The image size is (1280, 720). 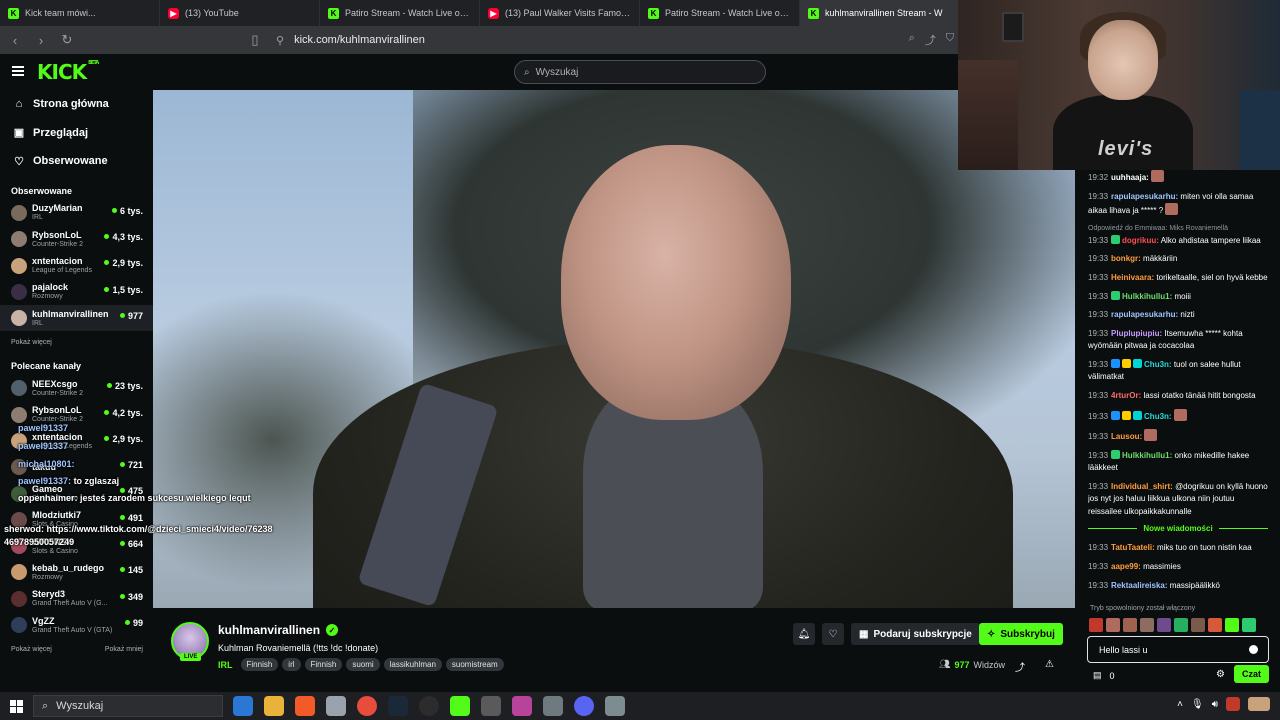 What do you see at coordinates (1251, 674) in the screenshot?
I see `chat-send-button: Czat` at bounding box center [1251, 674].